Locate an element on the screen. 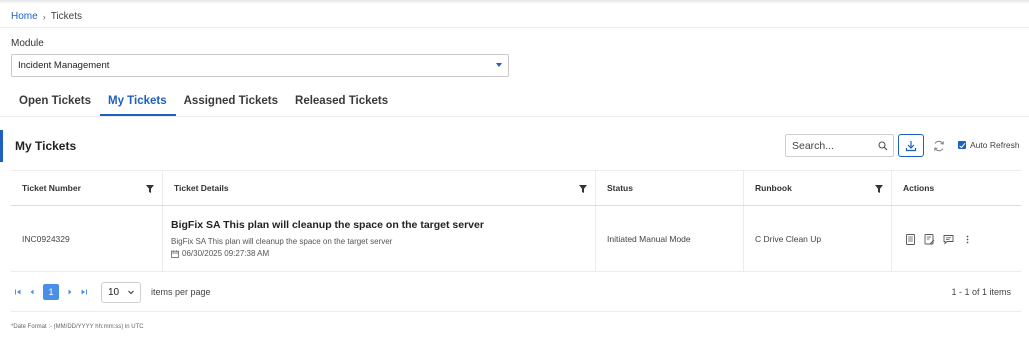 This screenshot has width=1029, height=348. pagination-range: 1 - 1 of 1 items is located at coordinates (981, 292).